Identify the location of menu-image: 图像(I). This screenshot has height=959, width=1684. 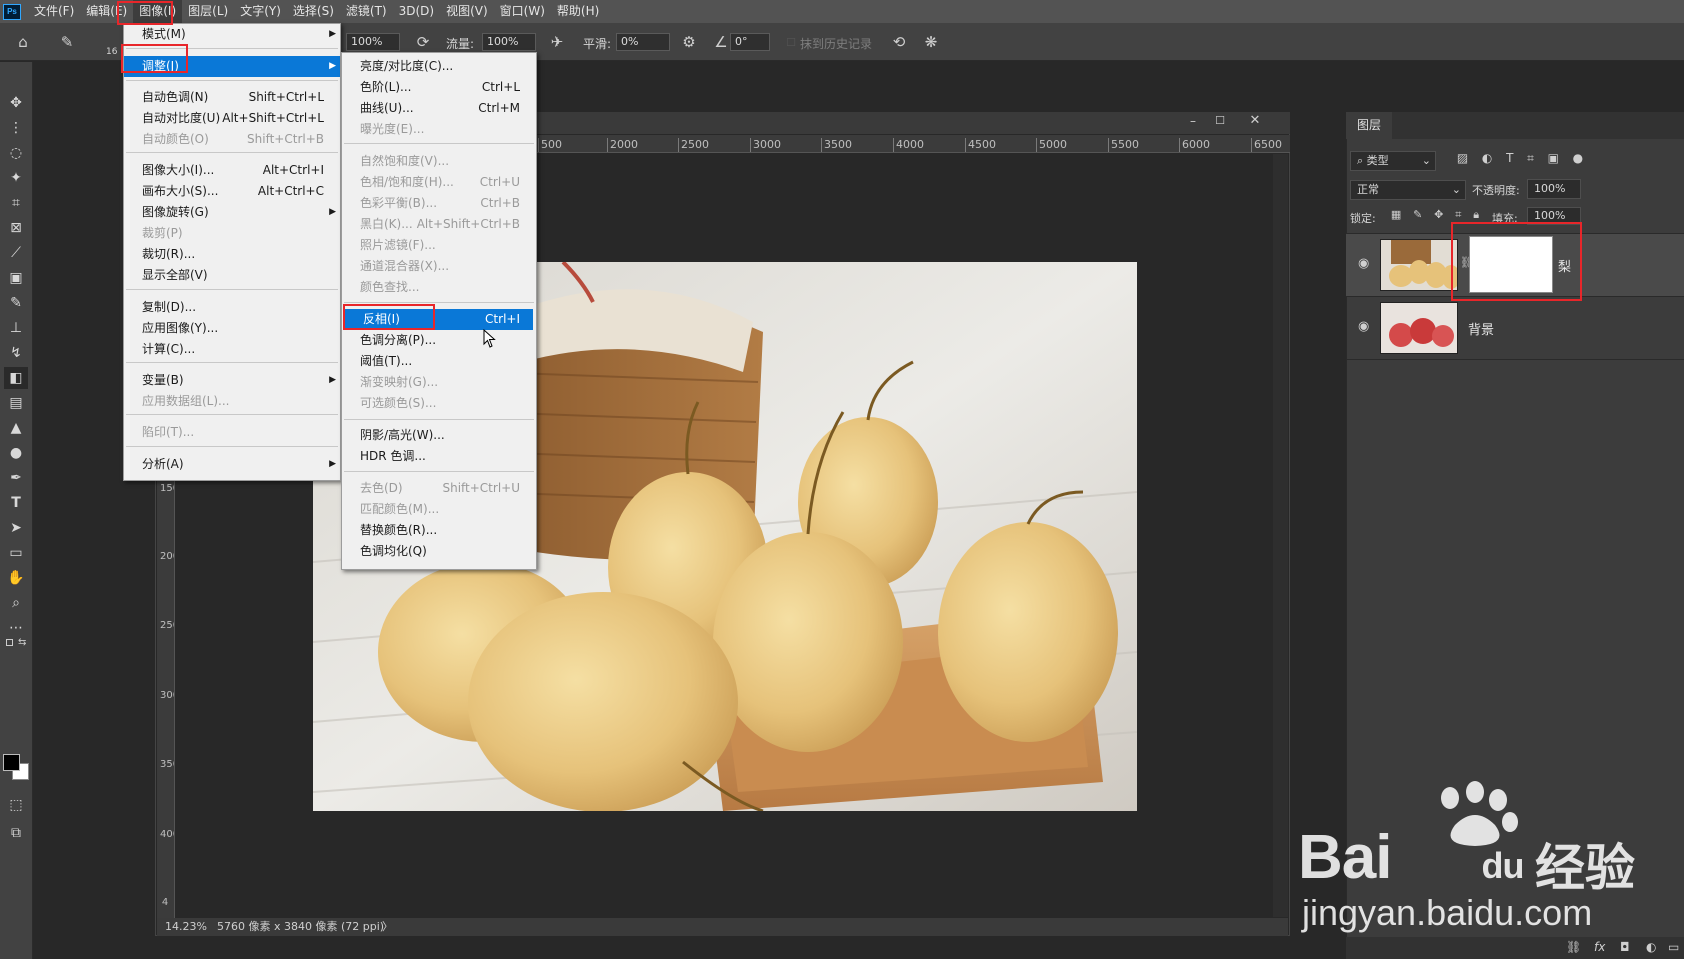
(158, 11).